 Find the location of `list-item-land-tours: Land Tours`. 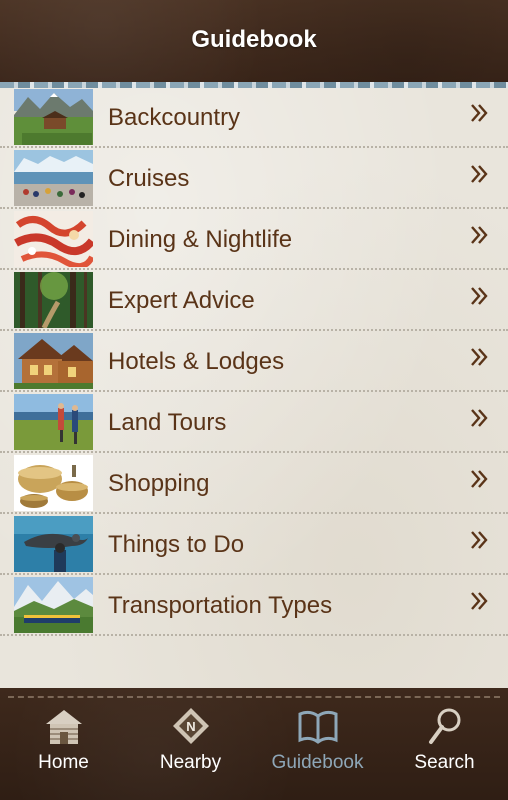

list-item-land-tours: Land Tours is located at coordinates (254, 423).